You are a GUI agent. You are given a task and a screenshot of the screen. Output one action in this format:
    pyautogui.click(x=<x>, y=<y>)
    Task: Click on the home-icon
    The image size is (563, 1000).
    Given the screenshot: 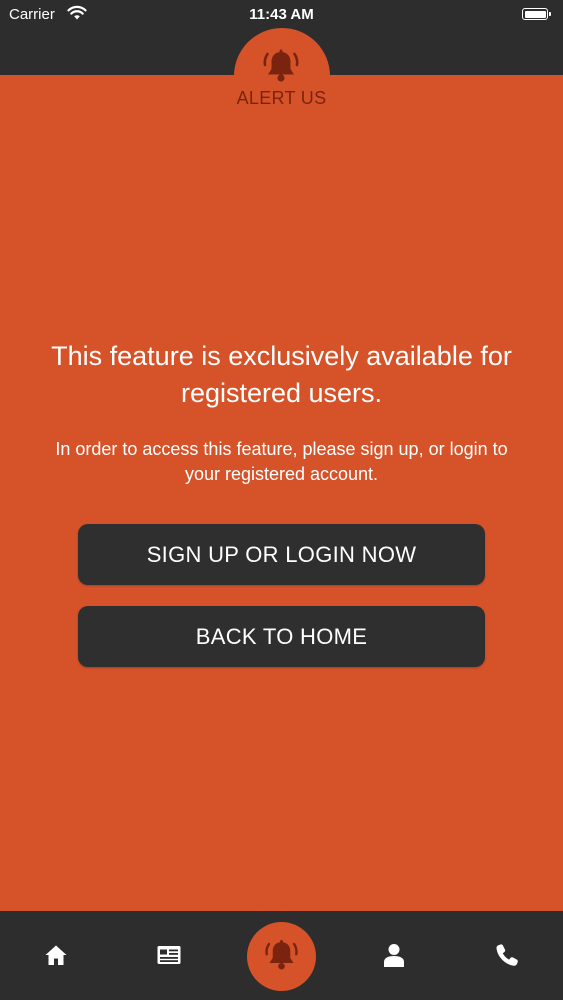 What is the action you would take?
    pyautogui.click(x=56, y=955)
    